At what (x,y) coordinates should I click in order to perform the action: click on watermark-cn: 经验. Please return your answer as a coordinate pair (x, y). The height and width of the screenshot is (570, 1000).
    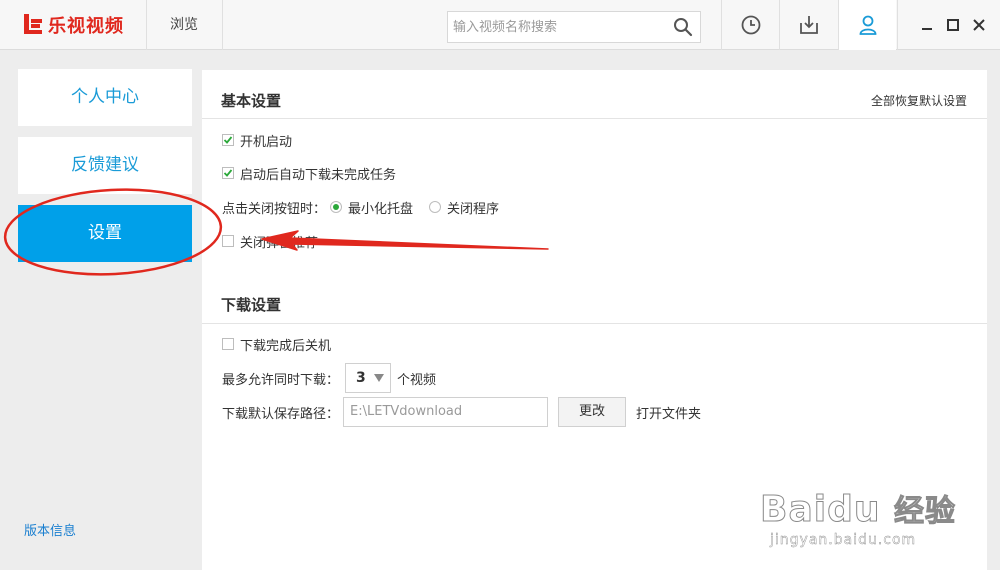
    Looking at the image, I should click on (925, 512).